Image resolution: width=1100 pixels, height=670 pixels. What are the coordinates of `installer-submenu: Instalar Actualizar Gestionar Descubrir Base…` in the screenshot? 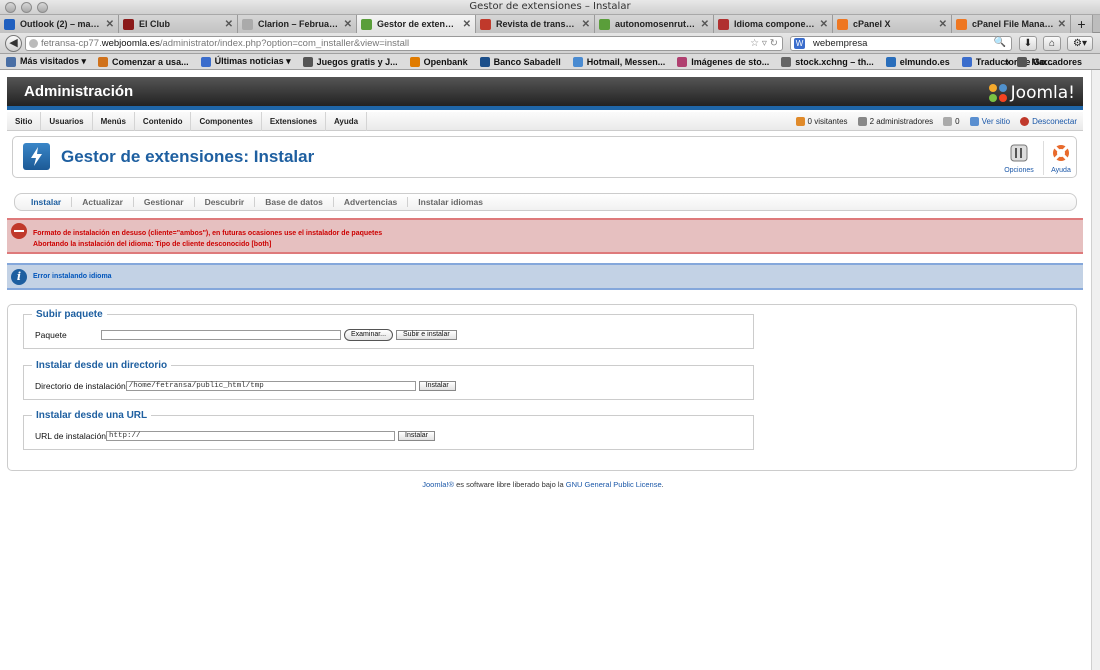 It's located at (545, 202).